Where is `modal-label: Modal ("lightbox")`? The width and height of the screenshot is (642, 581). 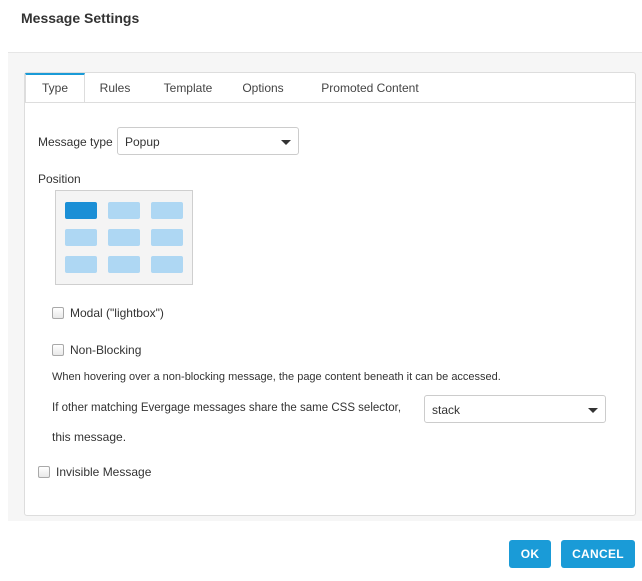
modal-label: Modal ("lightbox") is located at coordinates (117, 313).